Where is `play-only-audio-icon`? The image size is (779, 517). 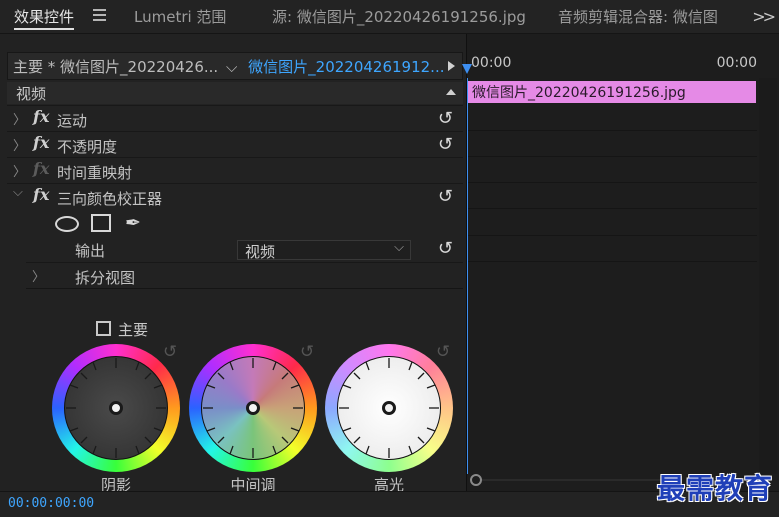 play-only-audio-icon is located at coordinates (451, 66).